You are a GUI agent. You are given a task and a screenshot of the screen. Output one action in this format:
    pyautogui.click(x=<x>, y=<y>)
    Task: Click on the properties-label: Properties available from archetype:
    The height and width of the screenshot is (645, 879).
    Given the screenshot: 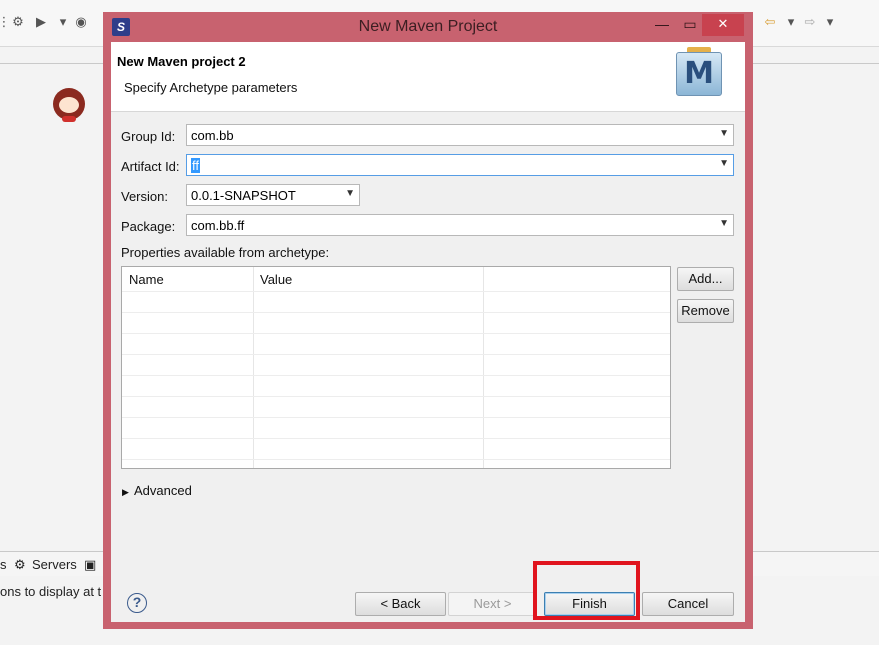 What is the action you would take?
    pyautogui.click(x=225, y=252)
    